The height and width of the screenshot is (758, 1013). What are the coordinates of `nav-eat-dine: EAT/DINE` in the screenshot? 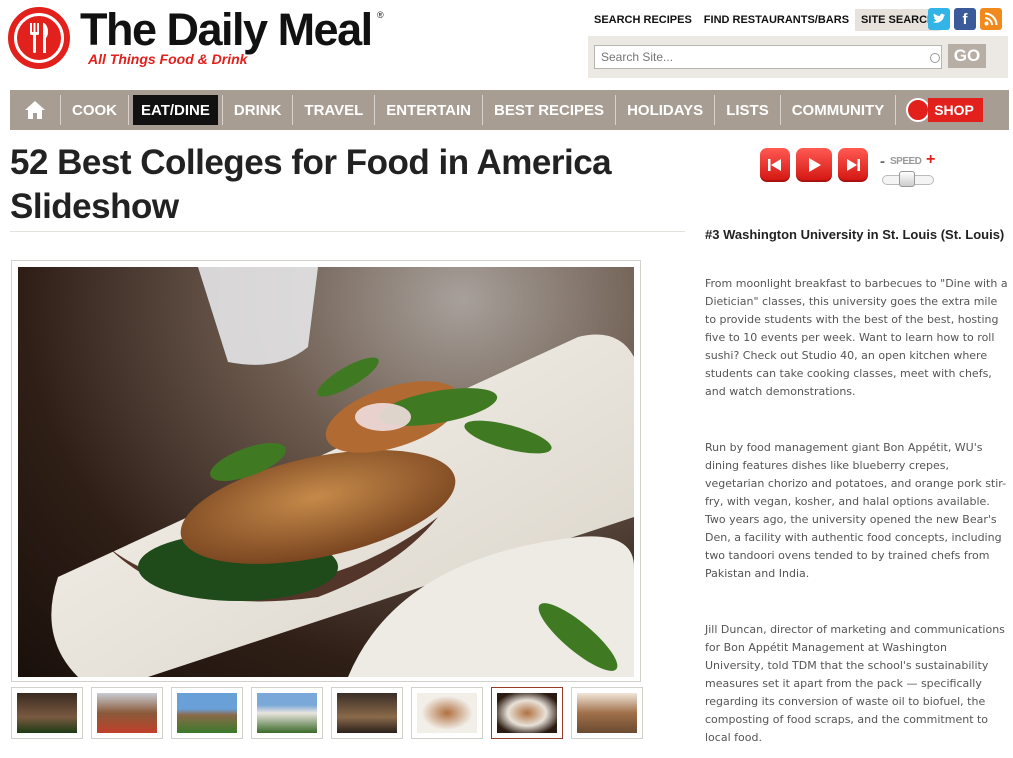 It's located at (175, 110).